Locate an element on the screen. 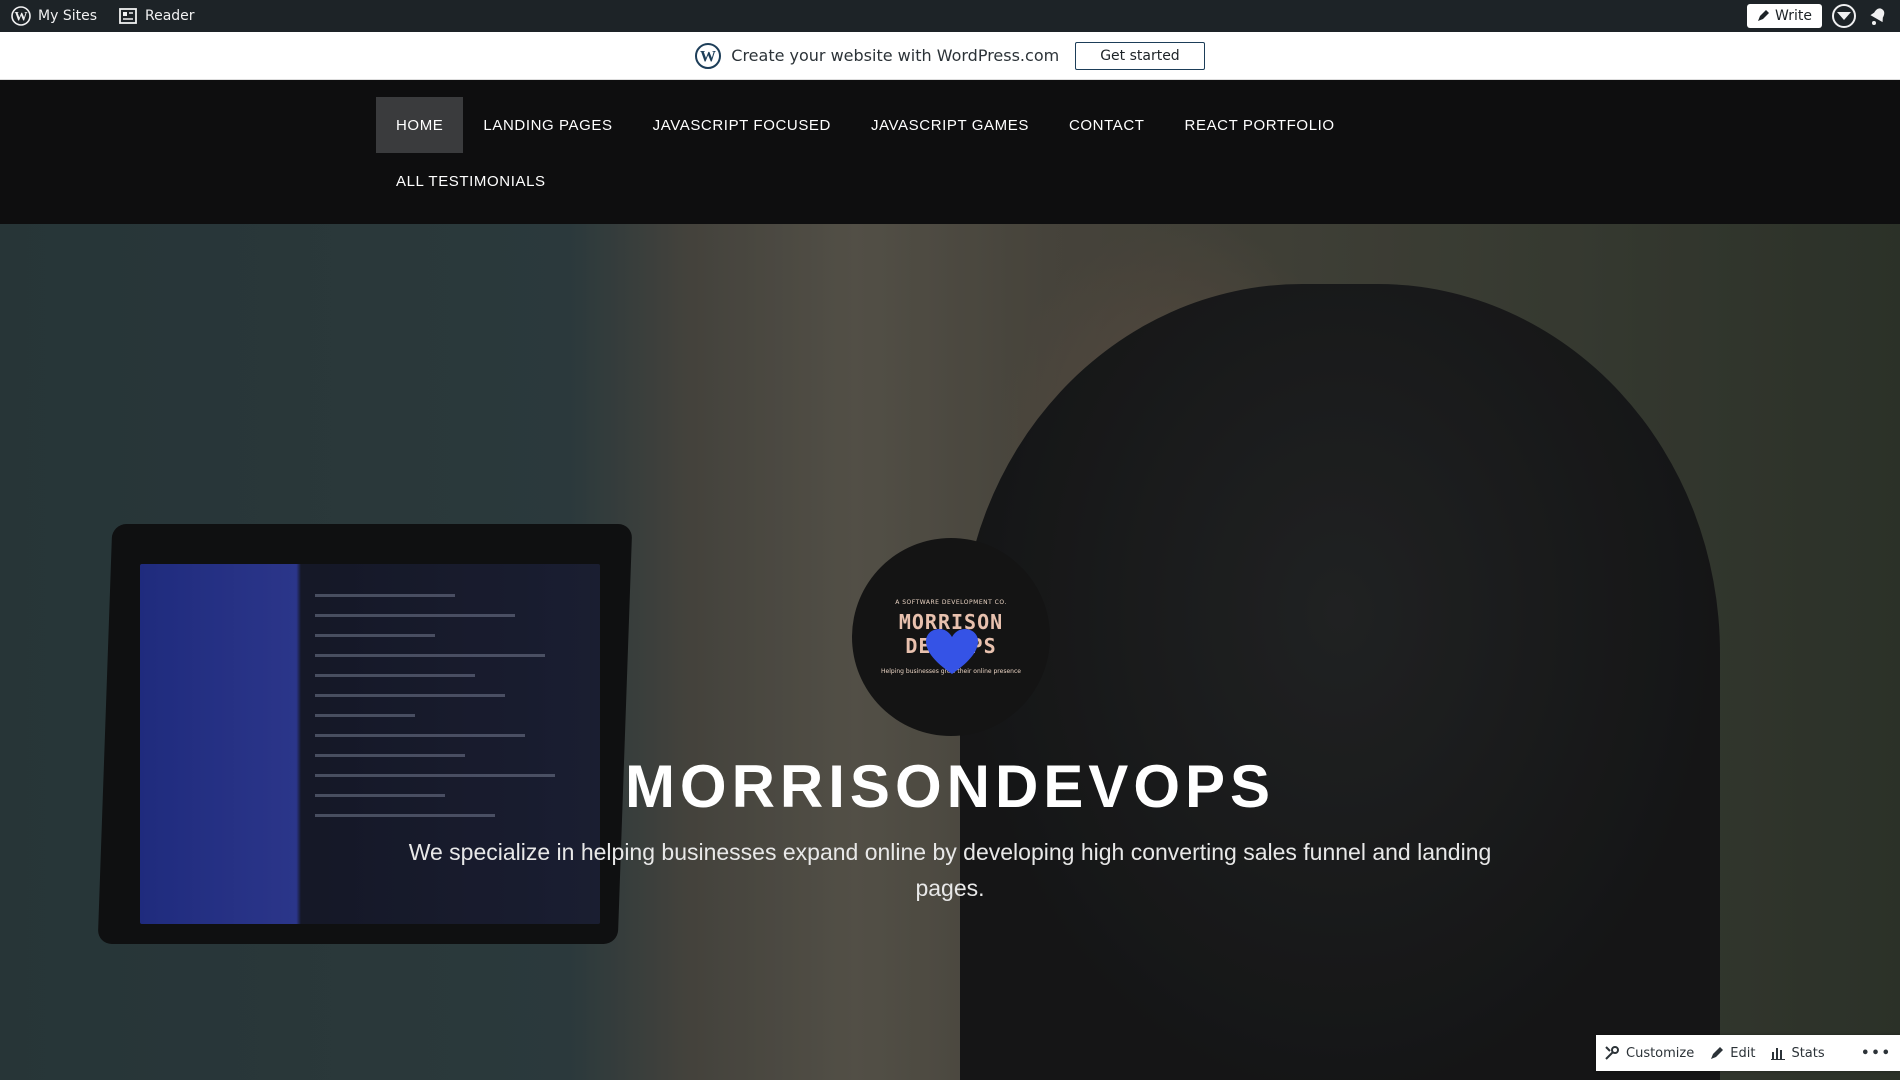 Image resolution: width=1900 pixels, height=1080 pixels. get-started-button: Get started is located at coordinates (1140, 55).